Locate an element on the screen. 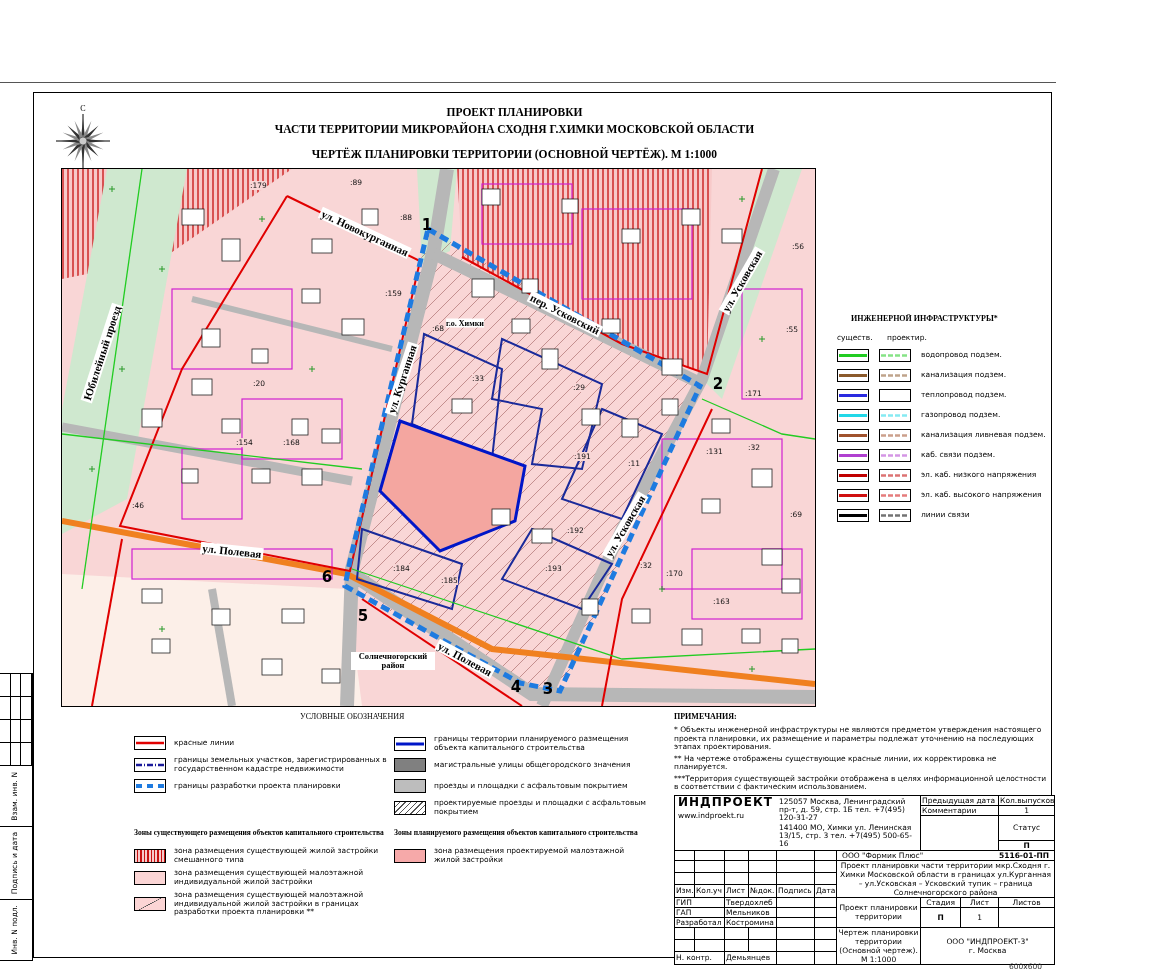  drawing-title: ЧАСТИ ТЕРРИТОРИИ МИКРОРАЙОНА СХОДНЯ Г.ХИМКИ МОСКОВСКОЙ ОБЛАСТИ is located at coordinates (514, 129).